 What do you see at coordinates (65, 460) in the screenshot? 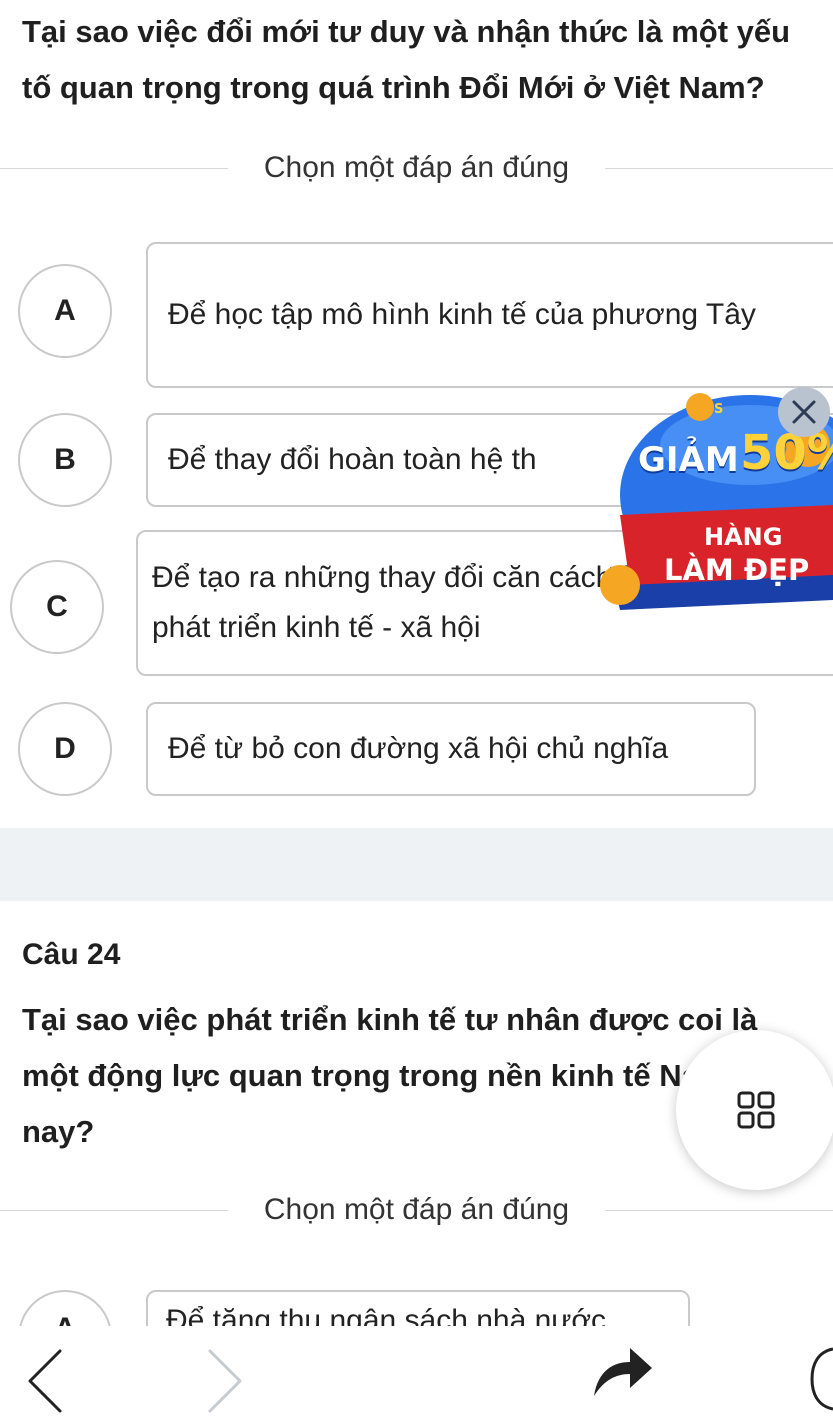
I see `option-b-letter: B` at bounding box center [65, 460].